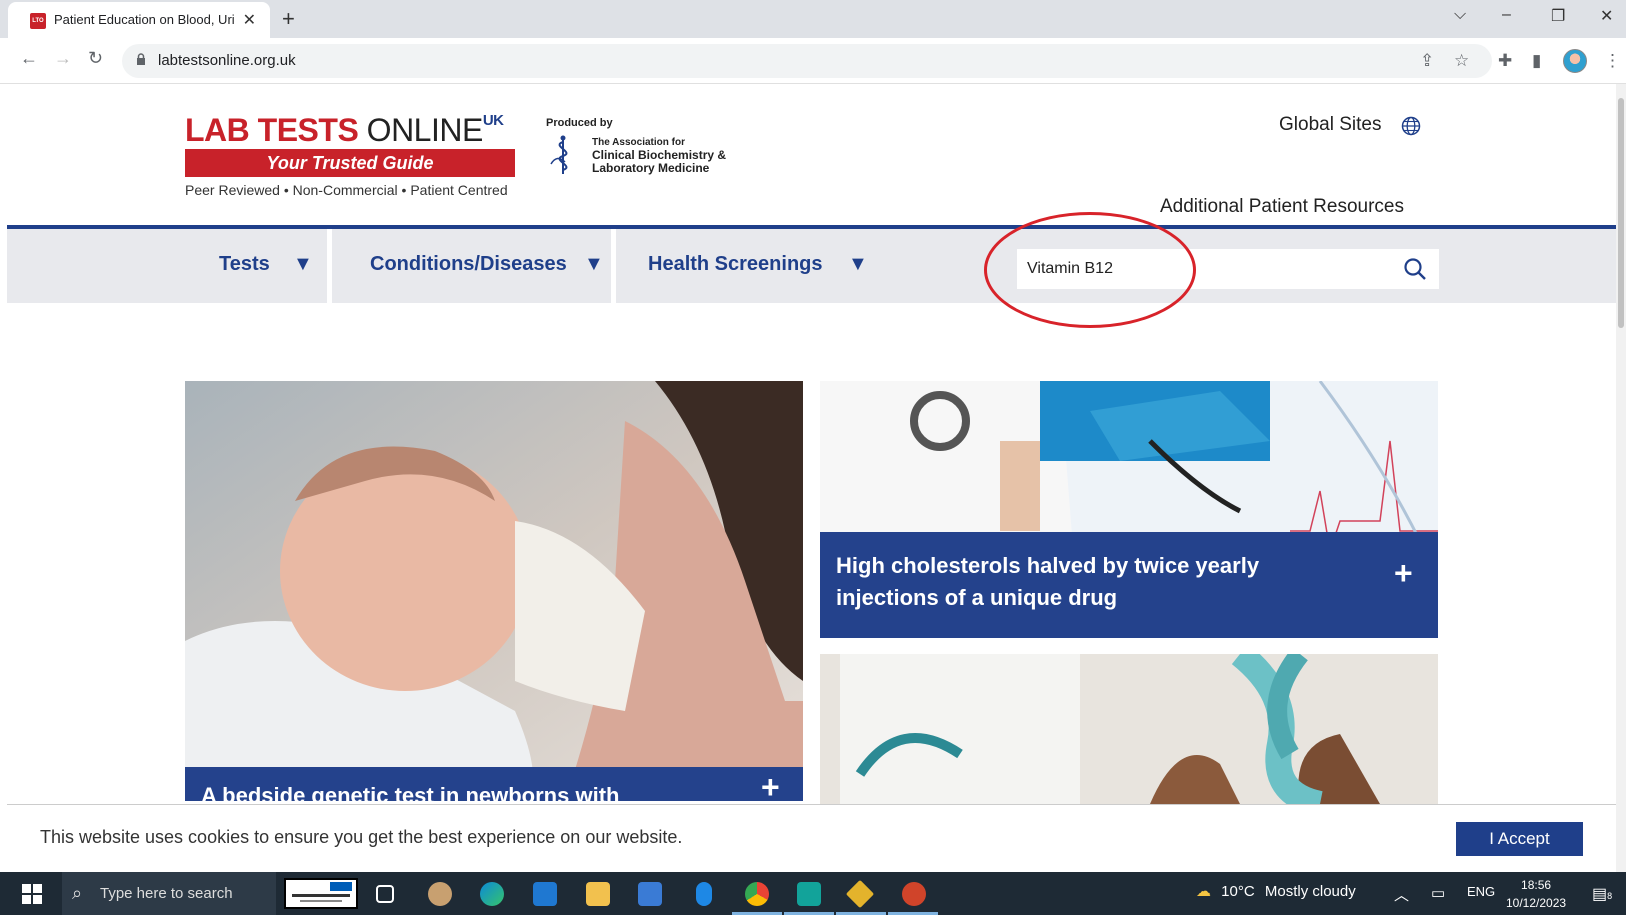  What do you see at coordinates (807, 61) in the screenshot?
I see `address-bar: labtestsonline.org.uk ⇪ ☆` at bounding box center [807, 61].